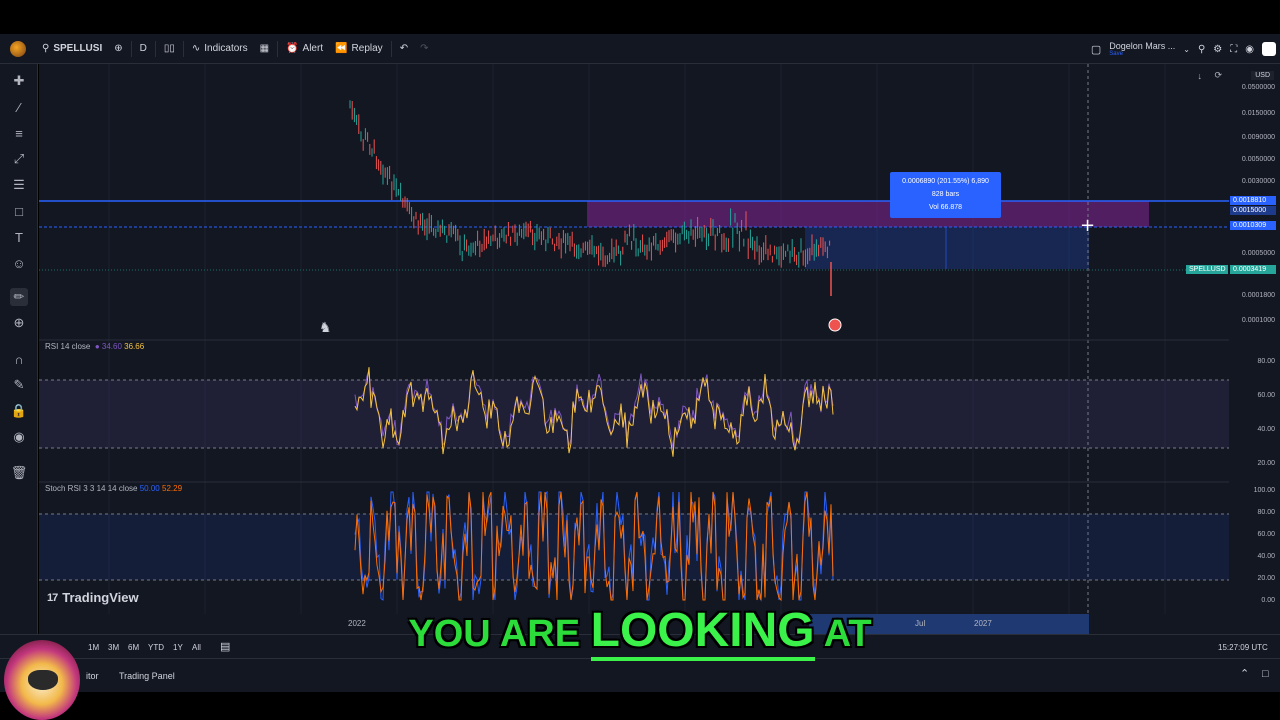 This screenshot has width=1280, height=720. Describe the element at coordinates (1265, 674) in the screenshot. I see `maximize-icon: □` at that location.